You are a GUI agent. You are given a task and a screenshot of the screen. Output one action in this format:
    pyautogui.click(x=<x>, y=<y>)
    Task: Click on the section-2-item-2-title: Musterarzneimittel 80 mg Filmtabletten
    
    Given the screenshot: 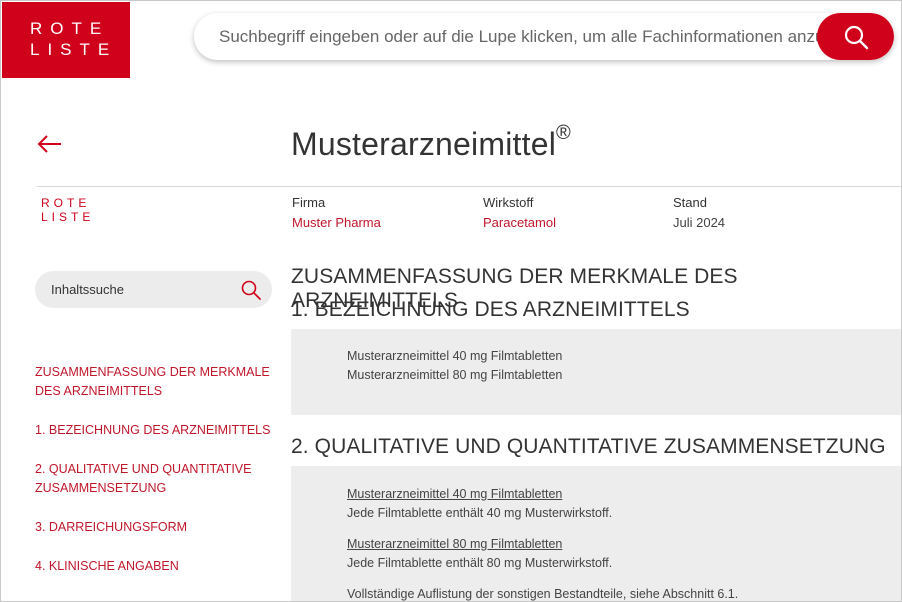 What is the action you would take?
    pyautogui.click(x=455, y=544)
    